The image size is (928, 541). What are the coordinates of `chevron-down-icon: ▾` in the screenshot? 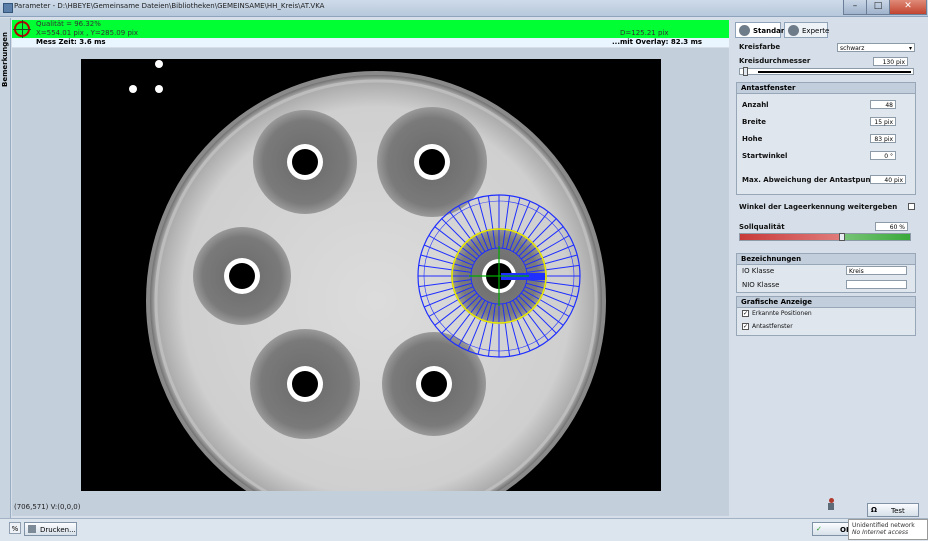 It's located at (910, 48).